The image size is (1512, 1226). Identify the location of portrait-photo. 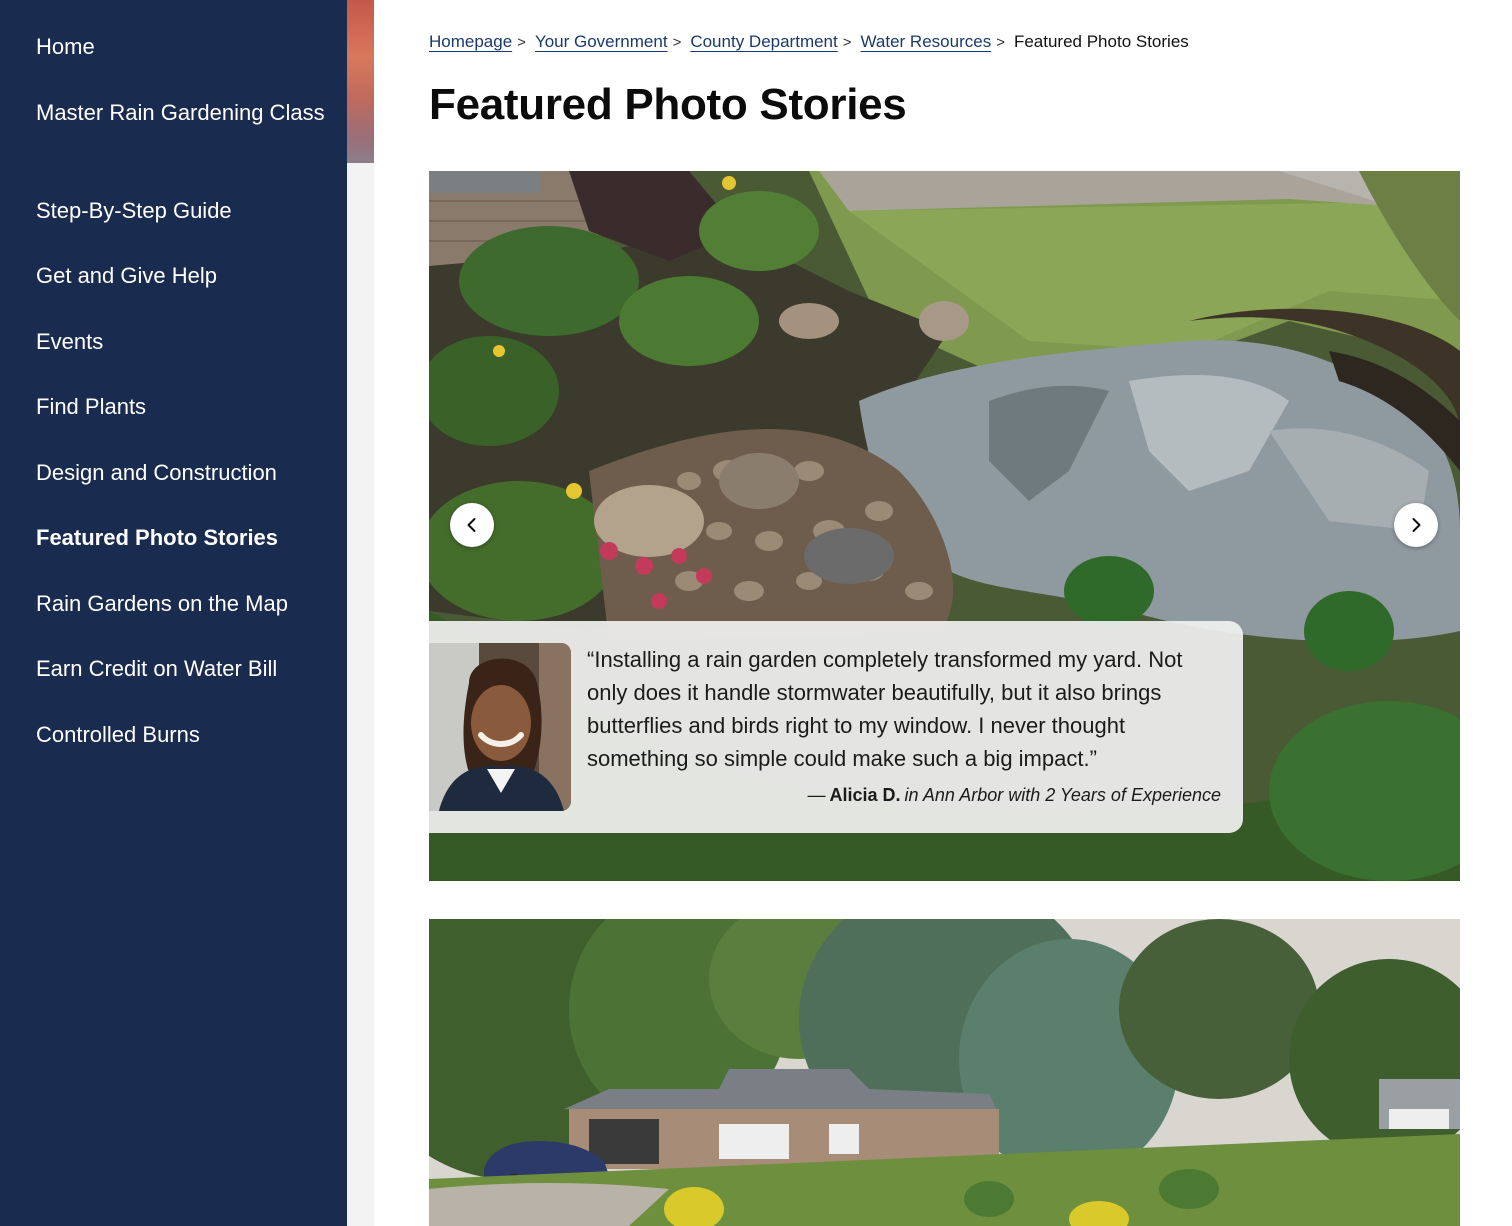
(500, 727).